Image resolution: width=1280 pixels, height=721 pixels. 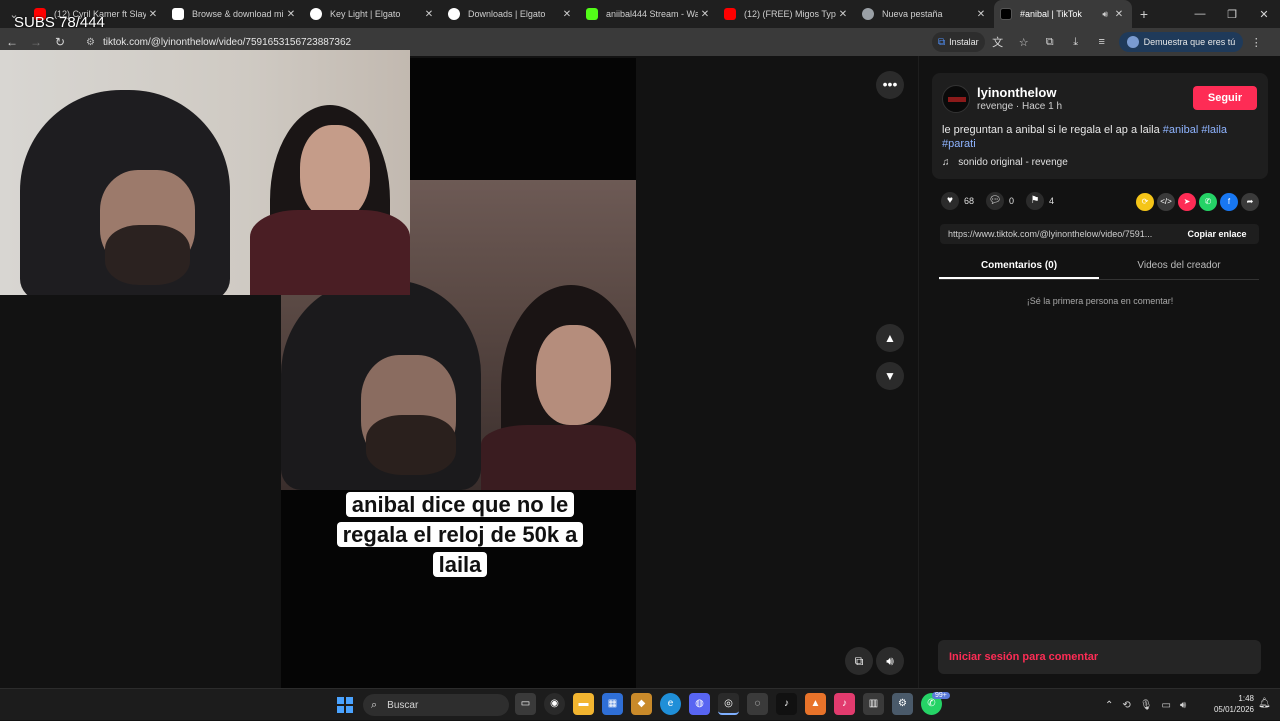 What do you see at coordinates (1024, 42) in the screenshot?
I see `bookmark-star-icon: ☆` at bounding box center [1024, 42].